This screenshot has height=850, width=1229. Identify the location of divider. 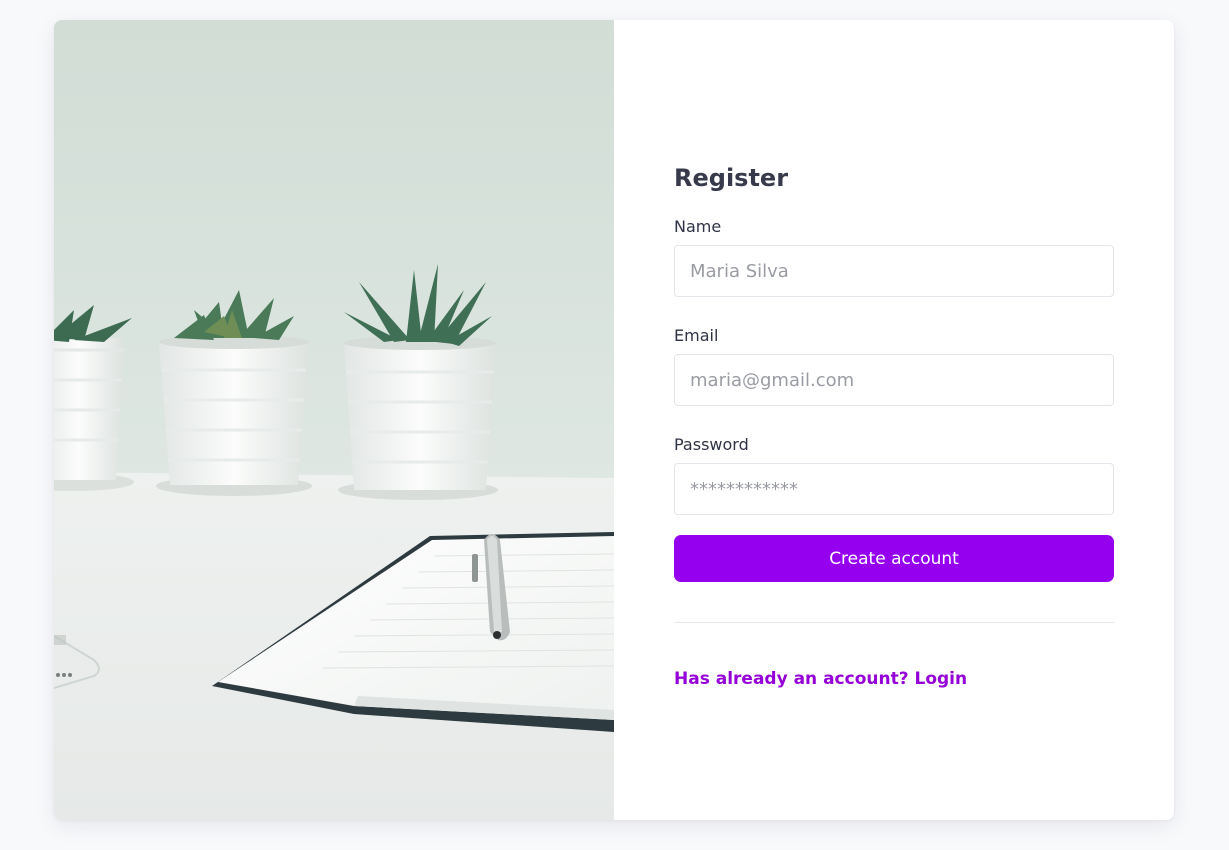
(894, 622).